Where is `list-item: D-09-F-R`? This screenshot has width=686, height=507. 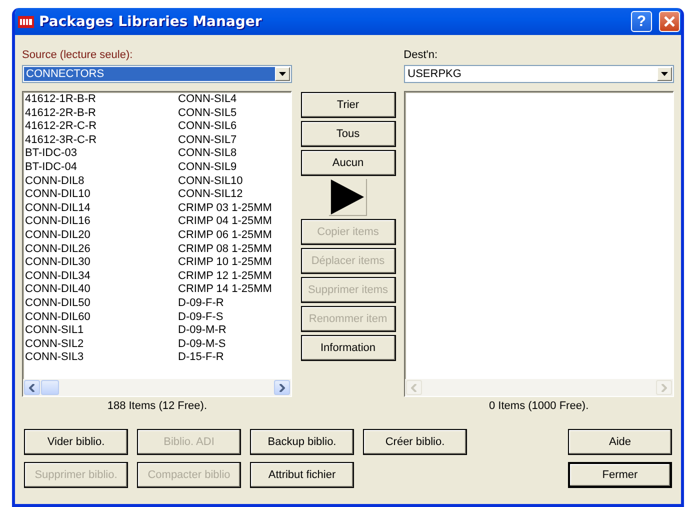
list-item: D-09-F-R is located at coordinates (234, 303).